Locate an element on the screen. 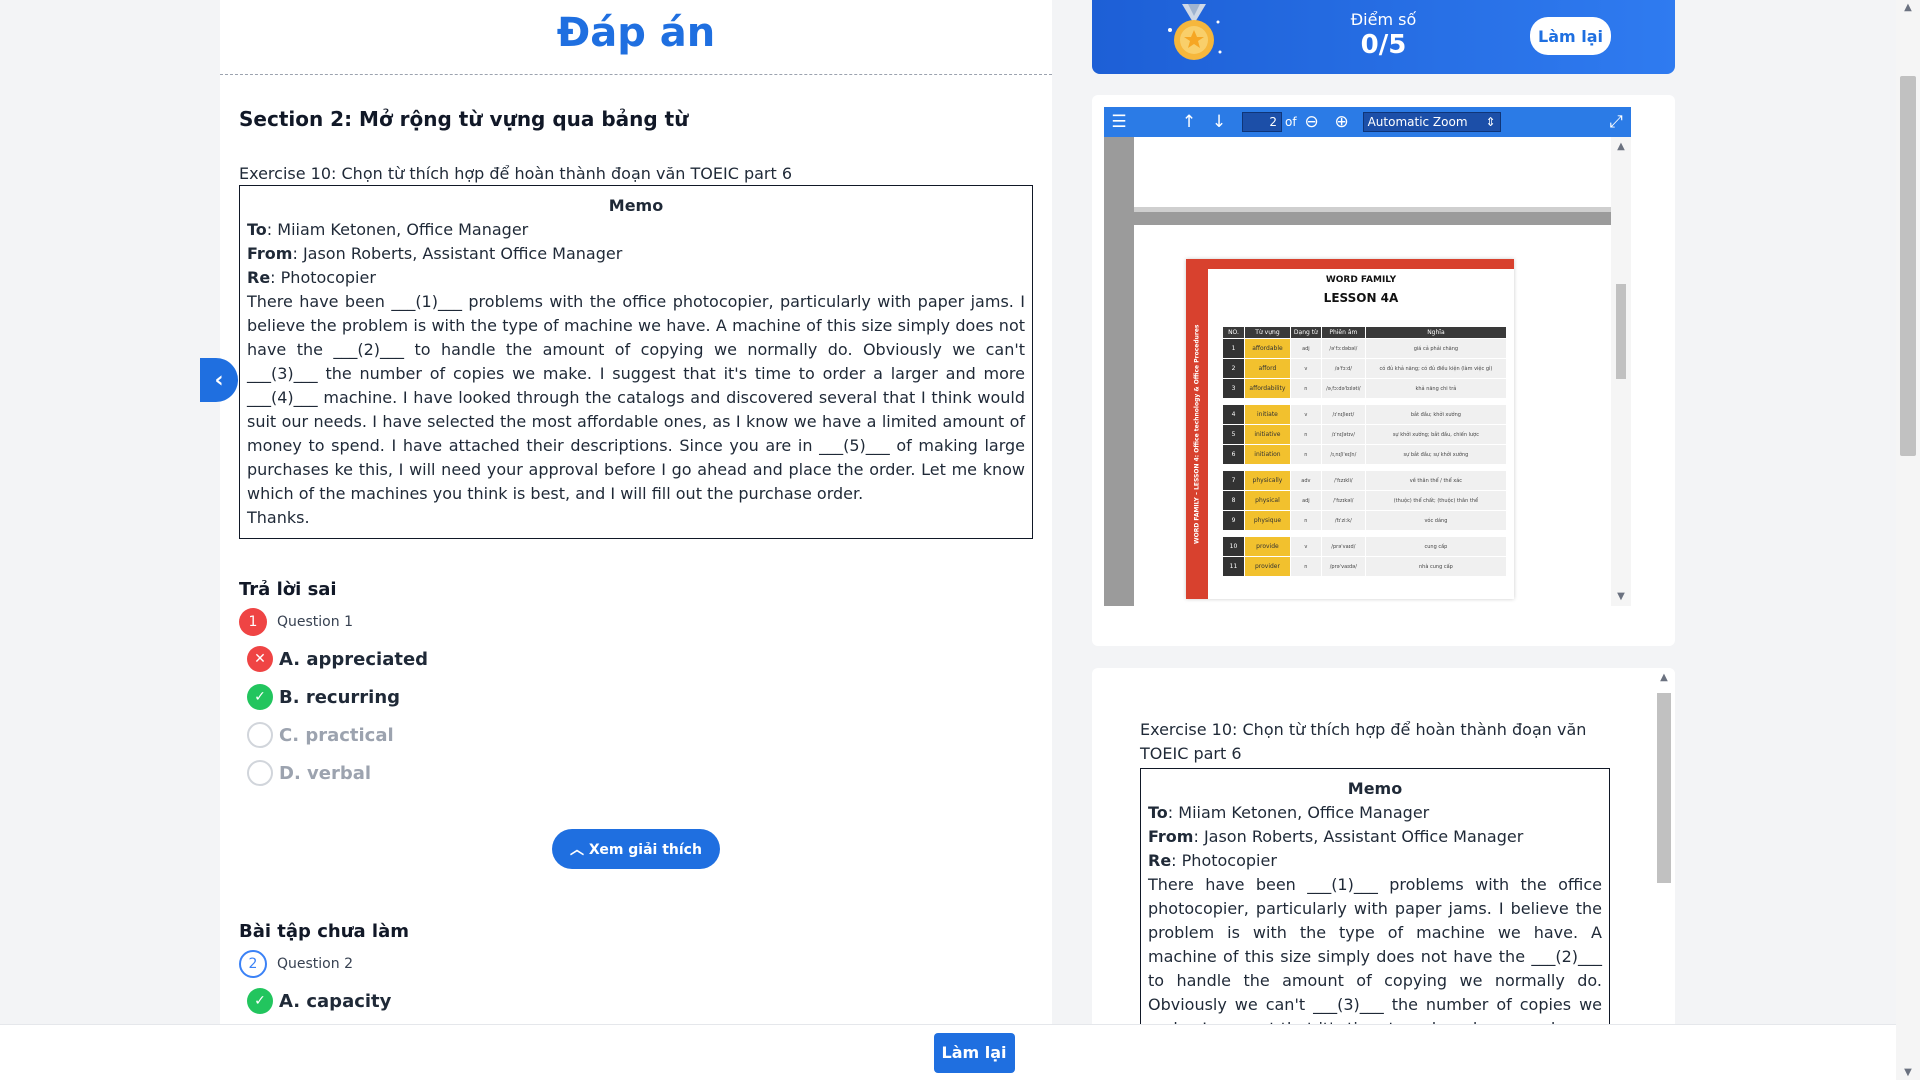 This screenshot has width=1920, height=1080. zoom-value: Automatic Zoom is located at coordinates (1417, 122).